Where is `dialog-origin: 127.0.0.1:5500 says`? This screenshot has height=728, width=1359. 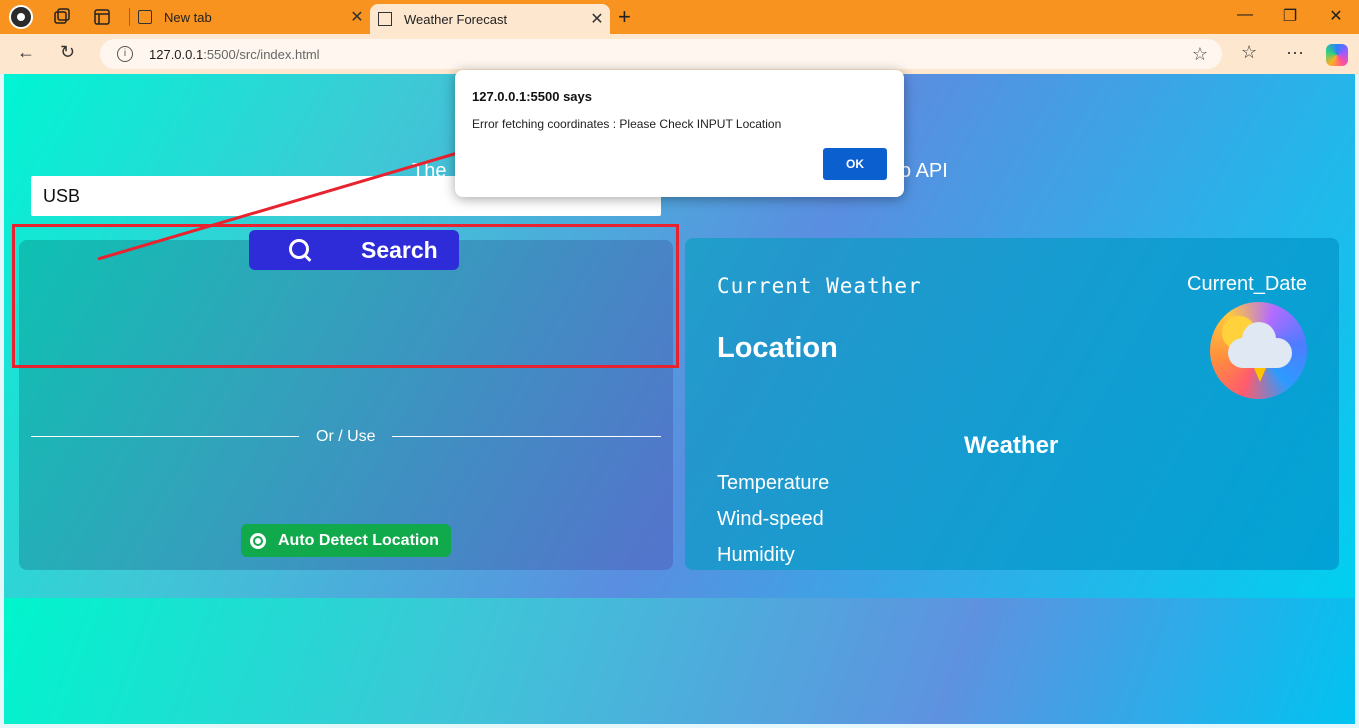
dialog-origin: 127.0.0.1:5500 says is located at coordinates (532, 96).